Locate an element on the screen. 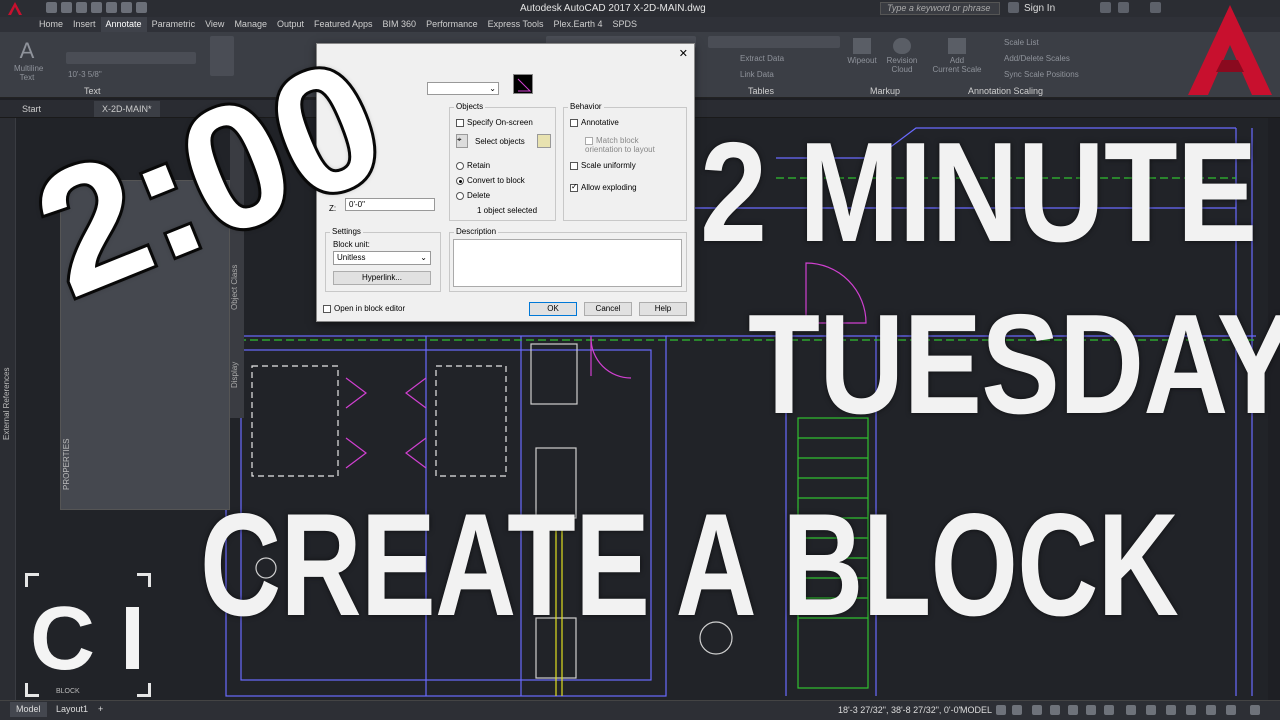  multiline-text-button: A Multiline Text is located at coordinates (28, 60).